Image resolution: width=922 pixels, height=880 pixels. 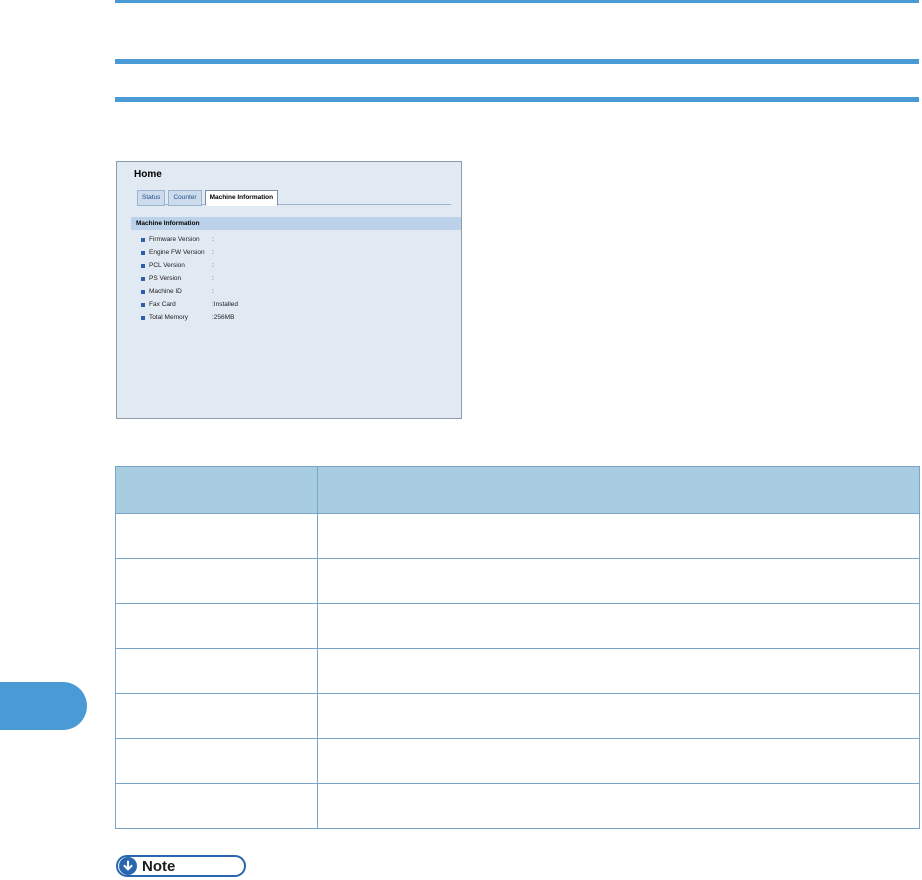 I want to click on top-rule, so click(x=517, y=1).